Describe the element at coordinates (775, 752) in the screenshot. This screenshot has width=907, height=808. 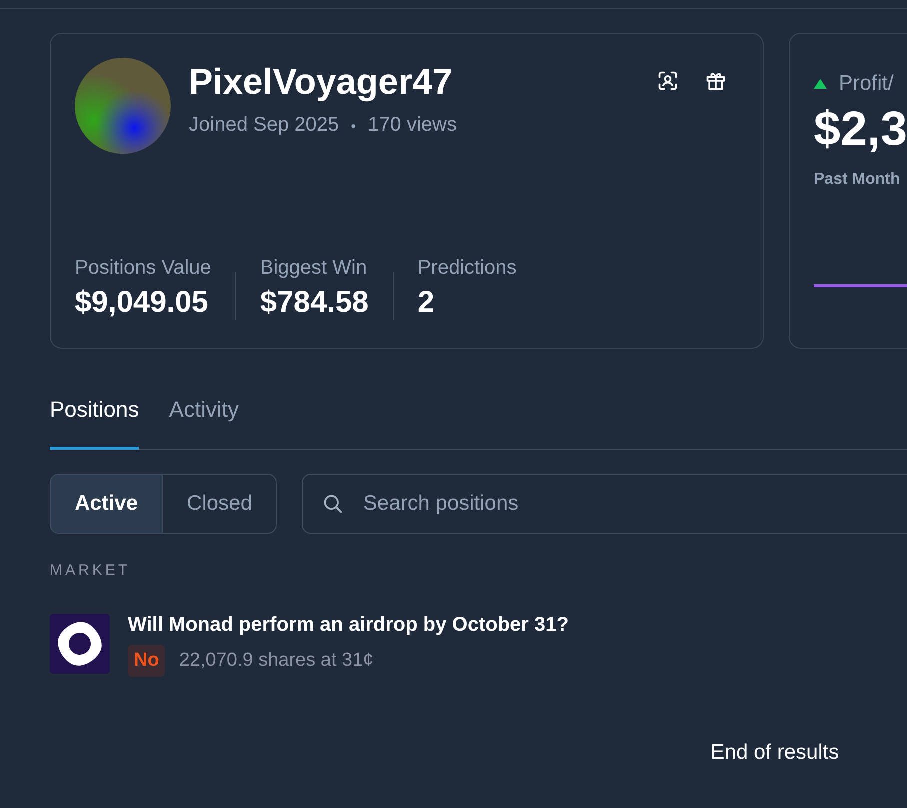
I see `end-of-results: End of results` at that location.